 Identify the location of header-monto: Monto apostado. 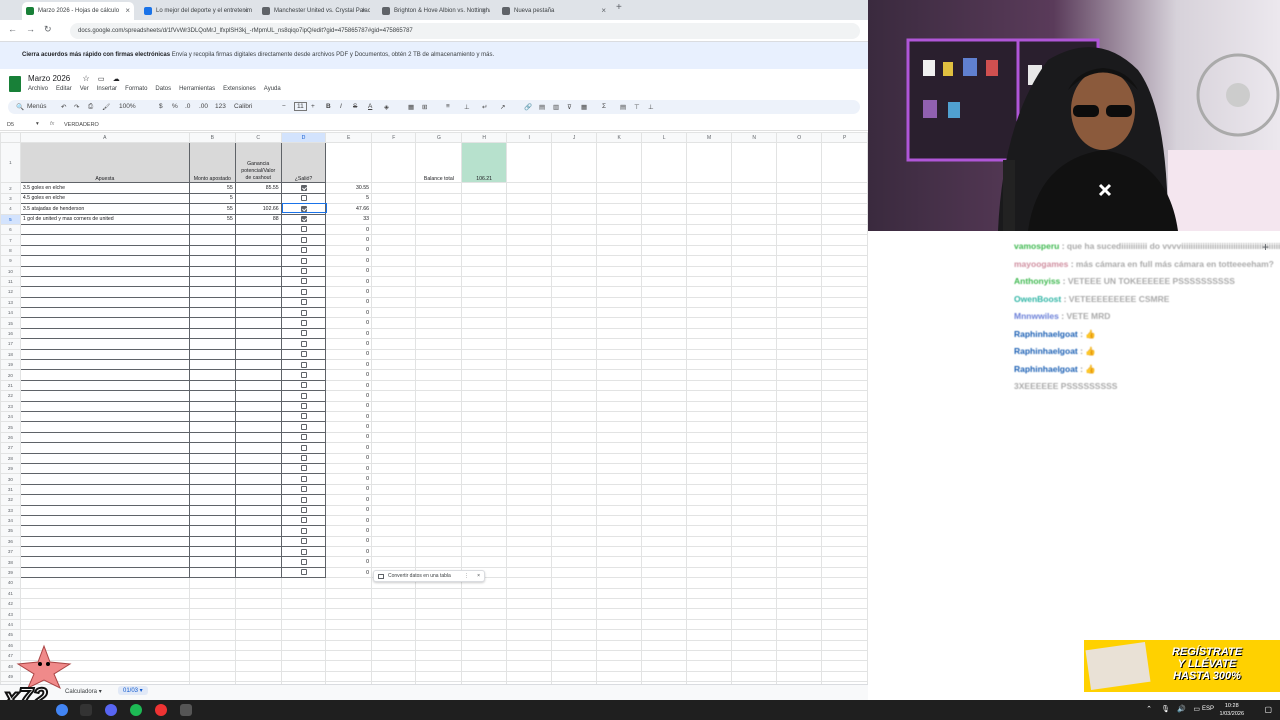
(212, 163).